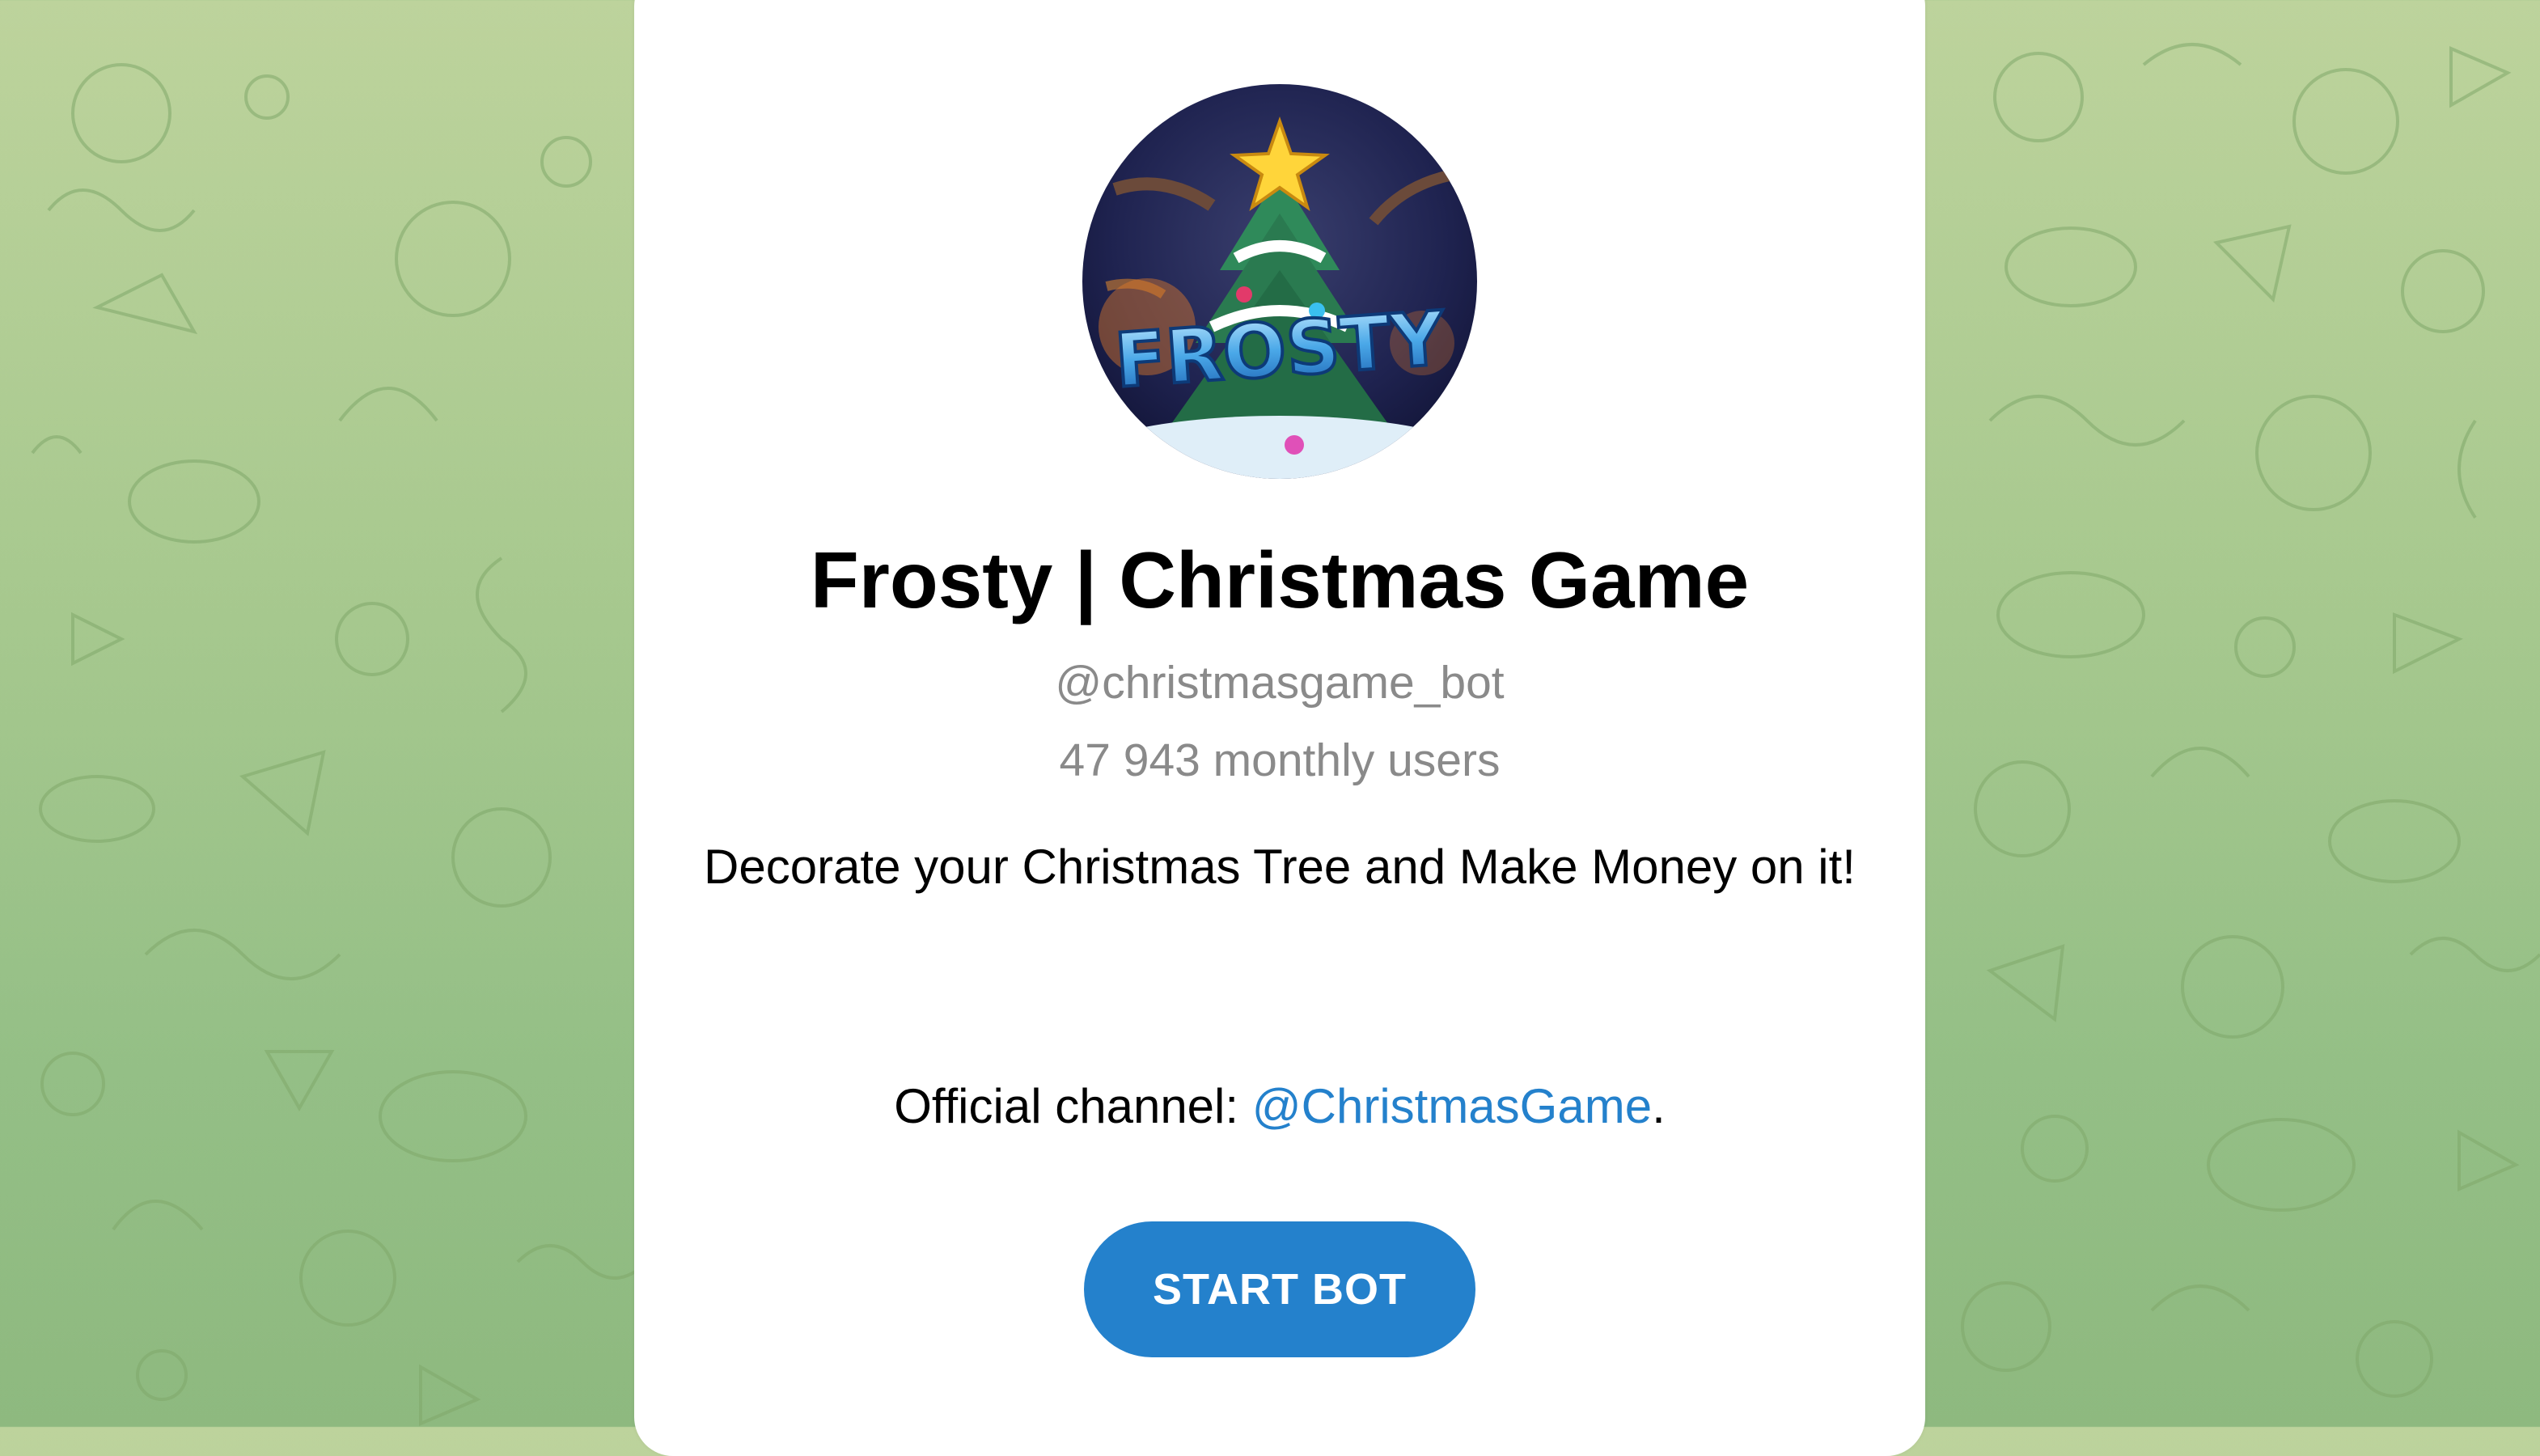 The width and height of the screenshot is (2540, 1456). What do you see at coordinates (1279, 682) in the screenshot?
I see `bot-username: @christmasgame_bot` at bounding box center [1279, 682].